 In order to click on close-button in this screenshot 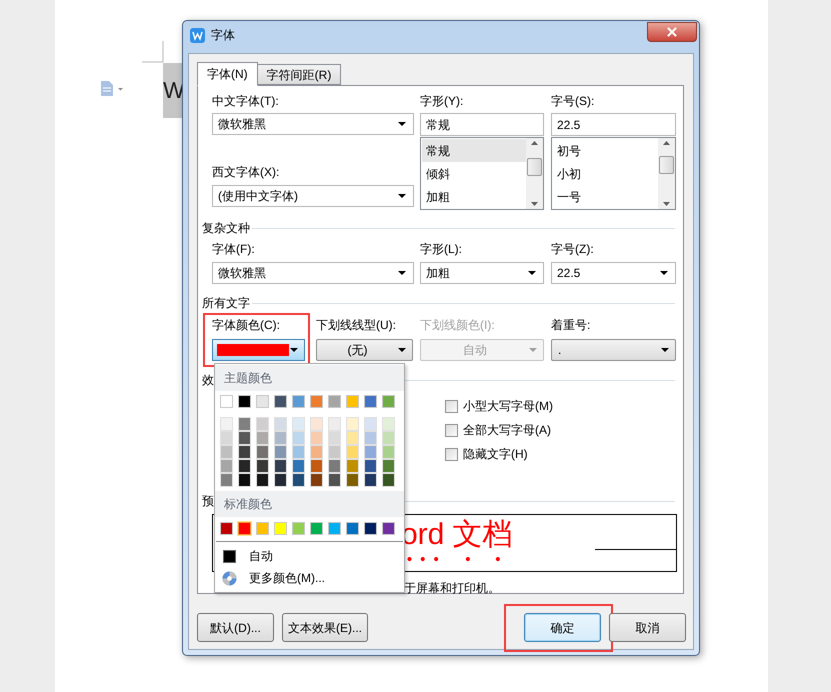, I will do `click(672, 32)`.